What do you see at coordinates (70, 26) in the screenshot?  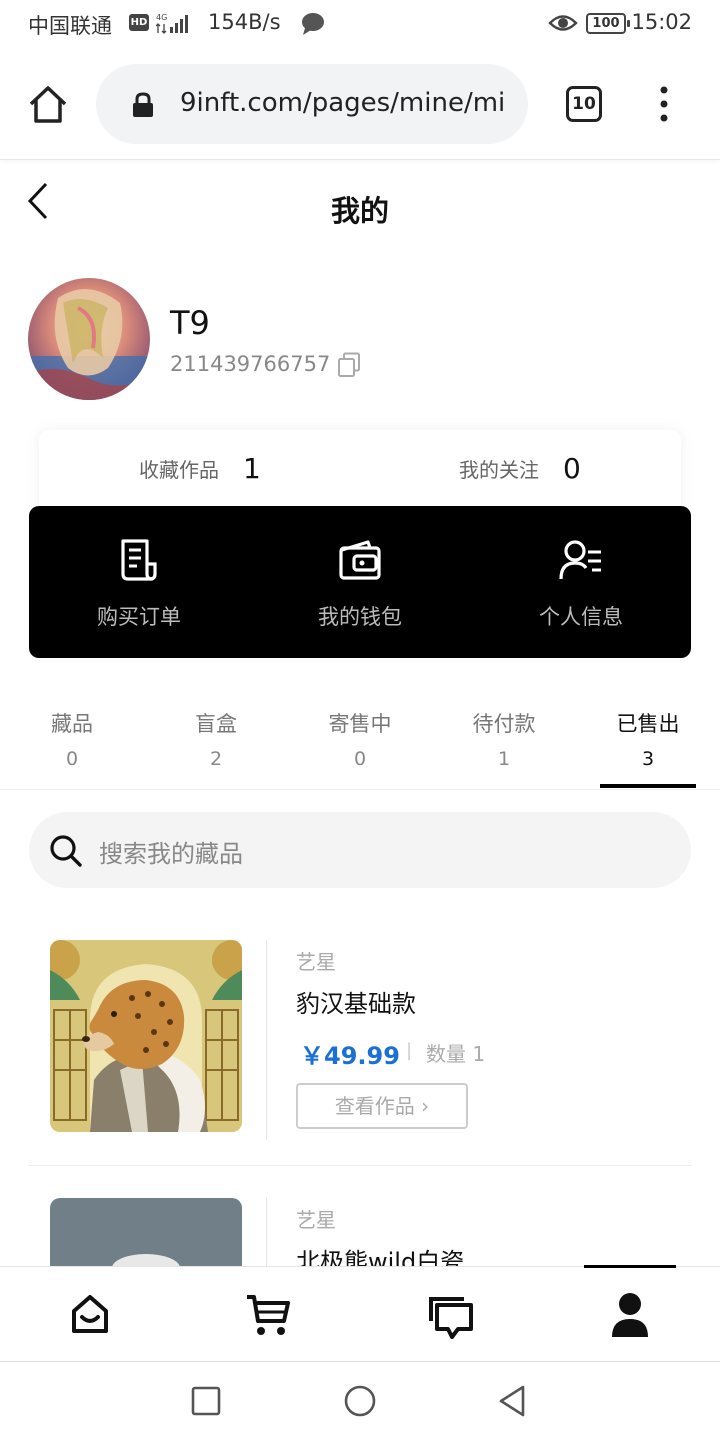 I see `carrier-label: 中国联通` at bounding box center [70, 26].